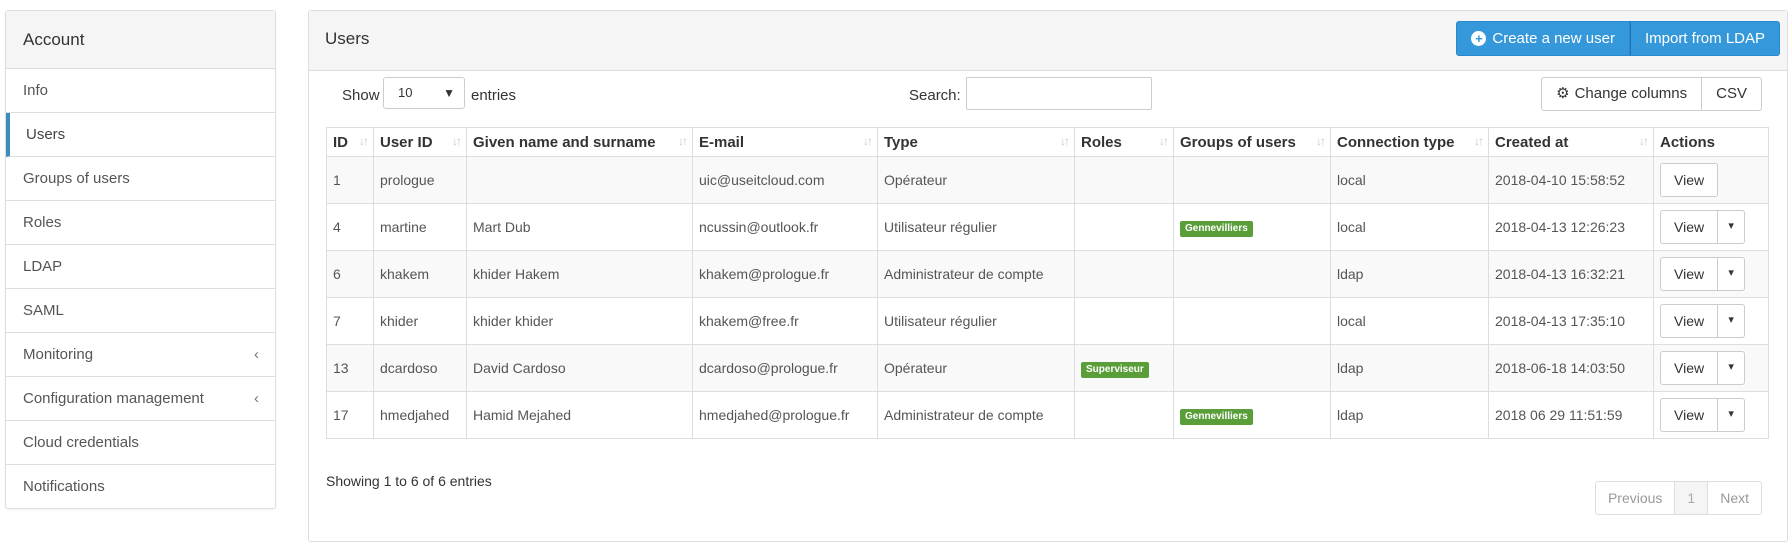 This screenshot has width=1792, height=548. What do you see at coordinates (976, 227) in the screenshot?
I see `cell-type: Utilisateur régulier` at bounding box center [976, 227].